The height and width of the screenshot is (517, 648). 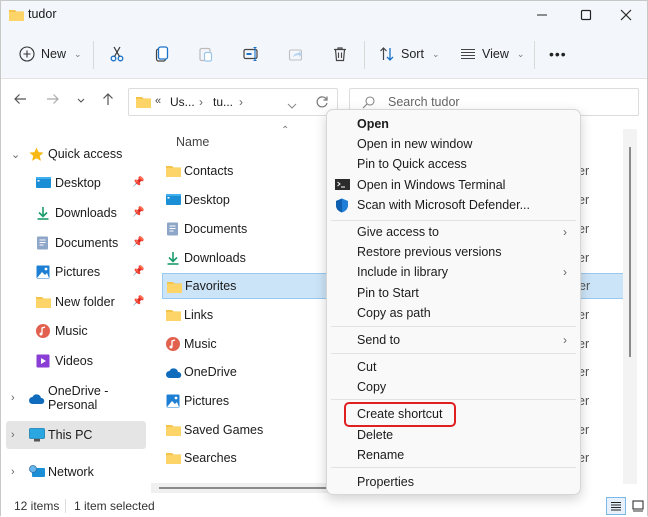 What do you see at coordinates (74, 472) in the screenshot?
I see `sidebar-item-network: › Network` at bounding box center [74, 472].